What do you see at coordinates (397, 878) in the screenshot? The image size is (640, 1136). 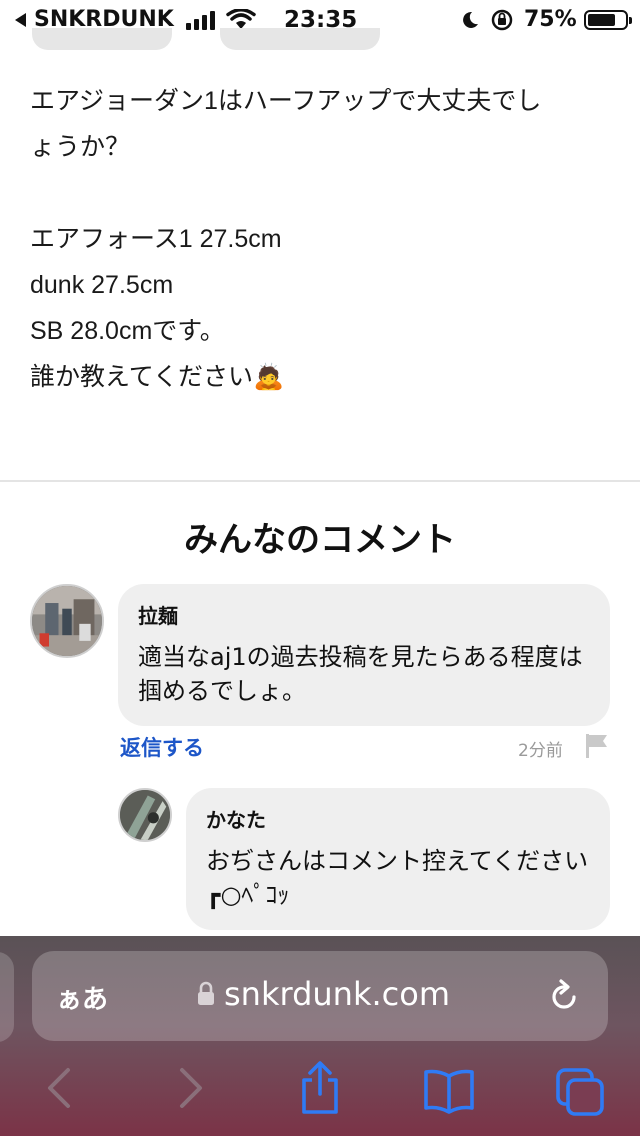 I see `reply-text: おぢさんはコメント控えてください ┏○ﾍﾟｺｯ` at bounding box center [397, 878].